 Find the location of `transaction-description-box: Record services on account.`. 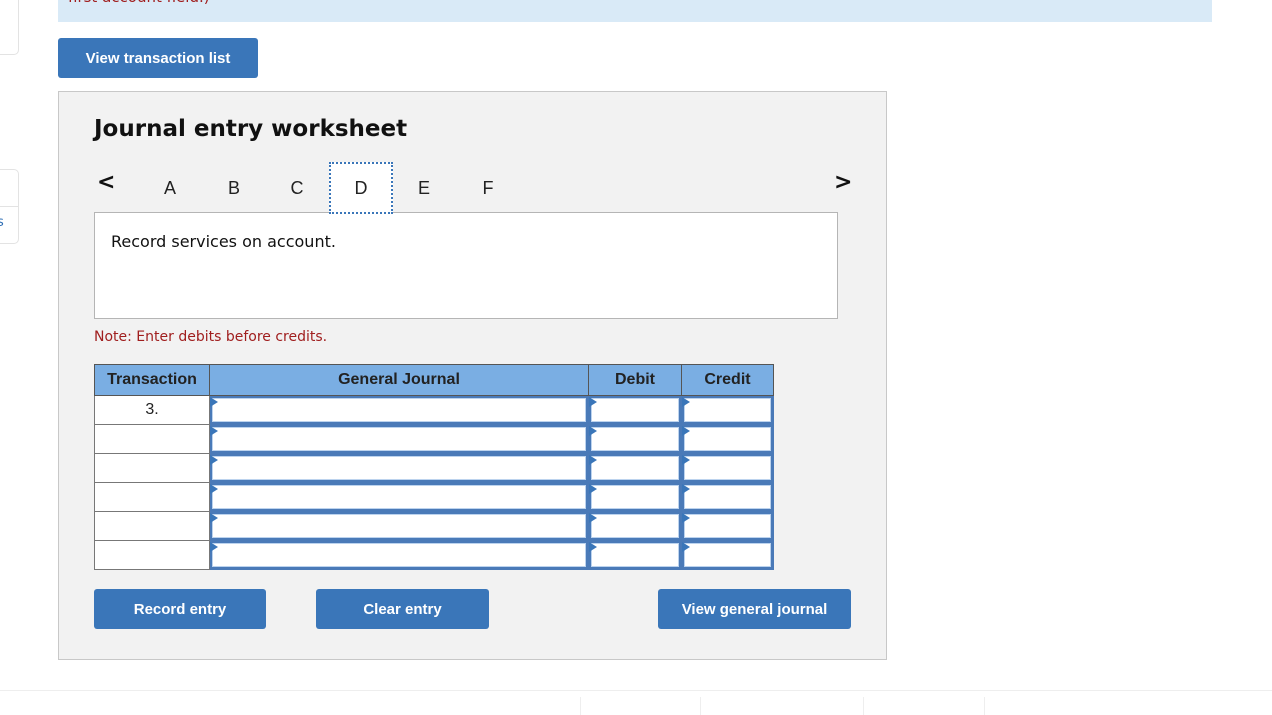

transaction-description-box: Record services on account. is located at coordinates (466, 265).